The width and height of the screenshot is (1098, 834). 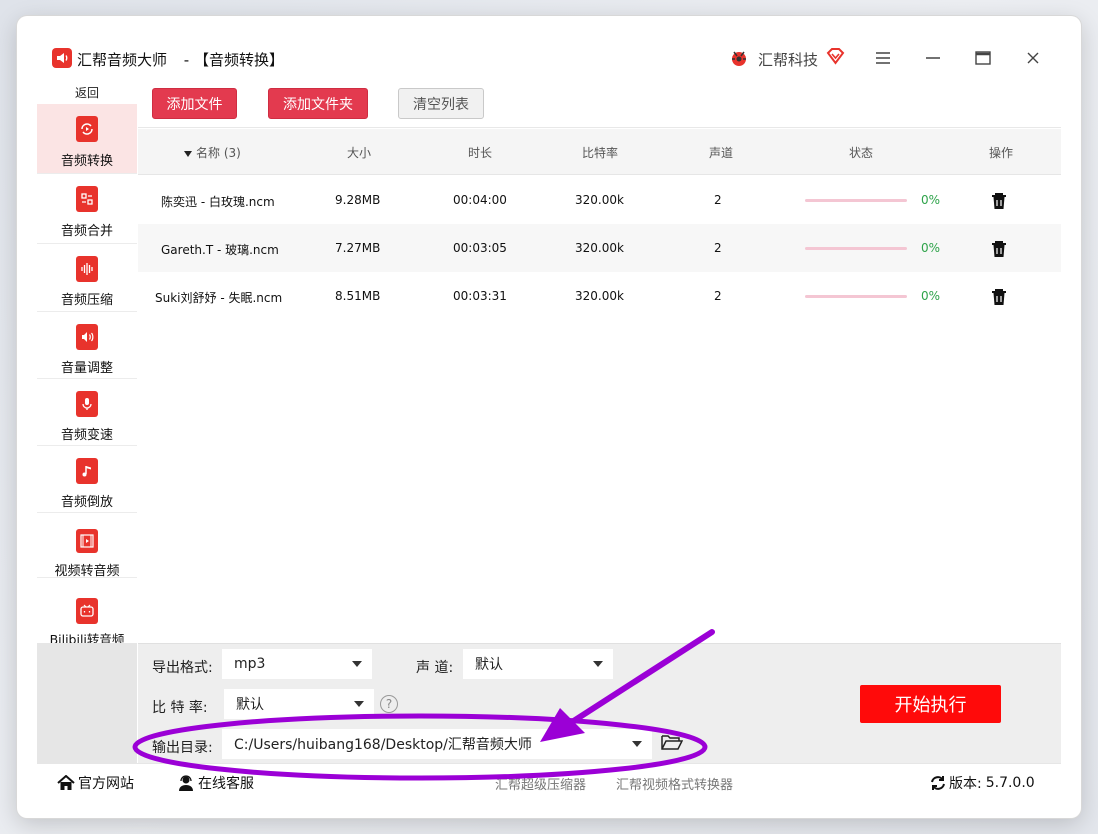 I want to click on app-name: 汇帮音频大师, so click(x=122, y=60).